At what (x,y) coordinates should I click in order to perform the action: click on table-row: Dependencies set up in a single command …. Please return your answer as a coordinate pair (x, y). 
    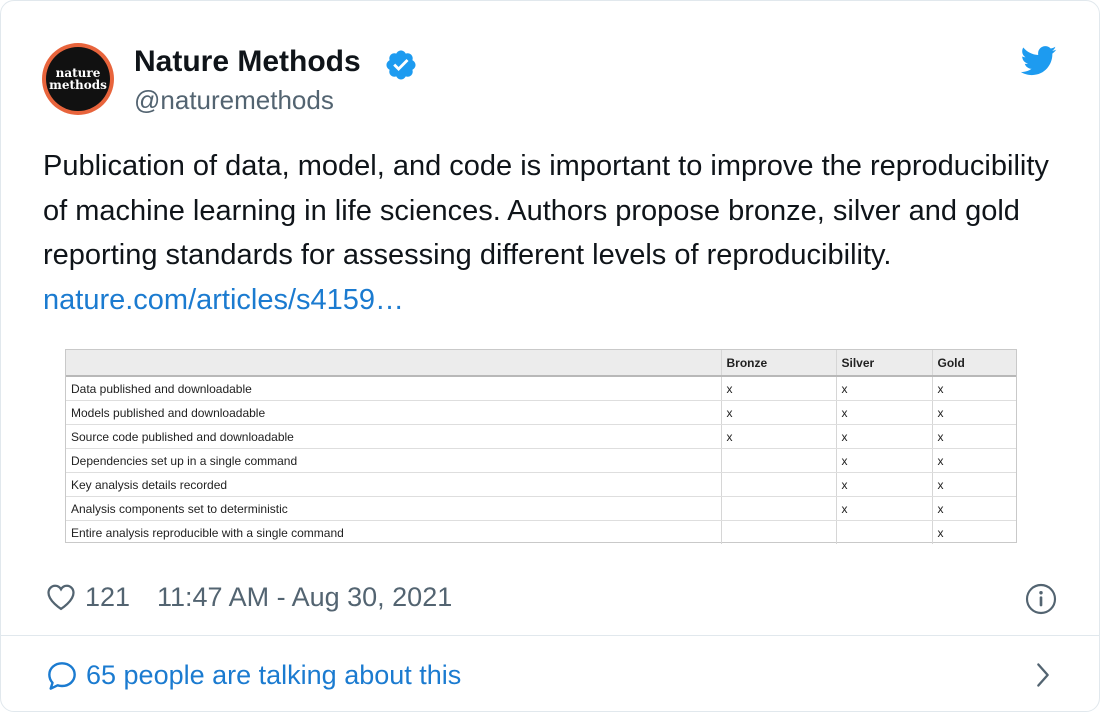
    Looking at the image, I should click on (541, 460).